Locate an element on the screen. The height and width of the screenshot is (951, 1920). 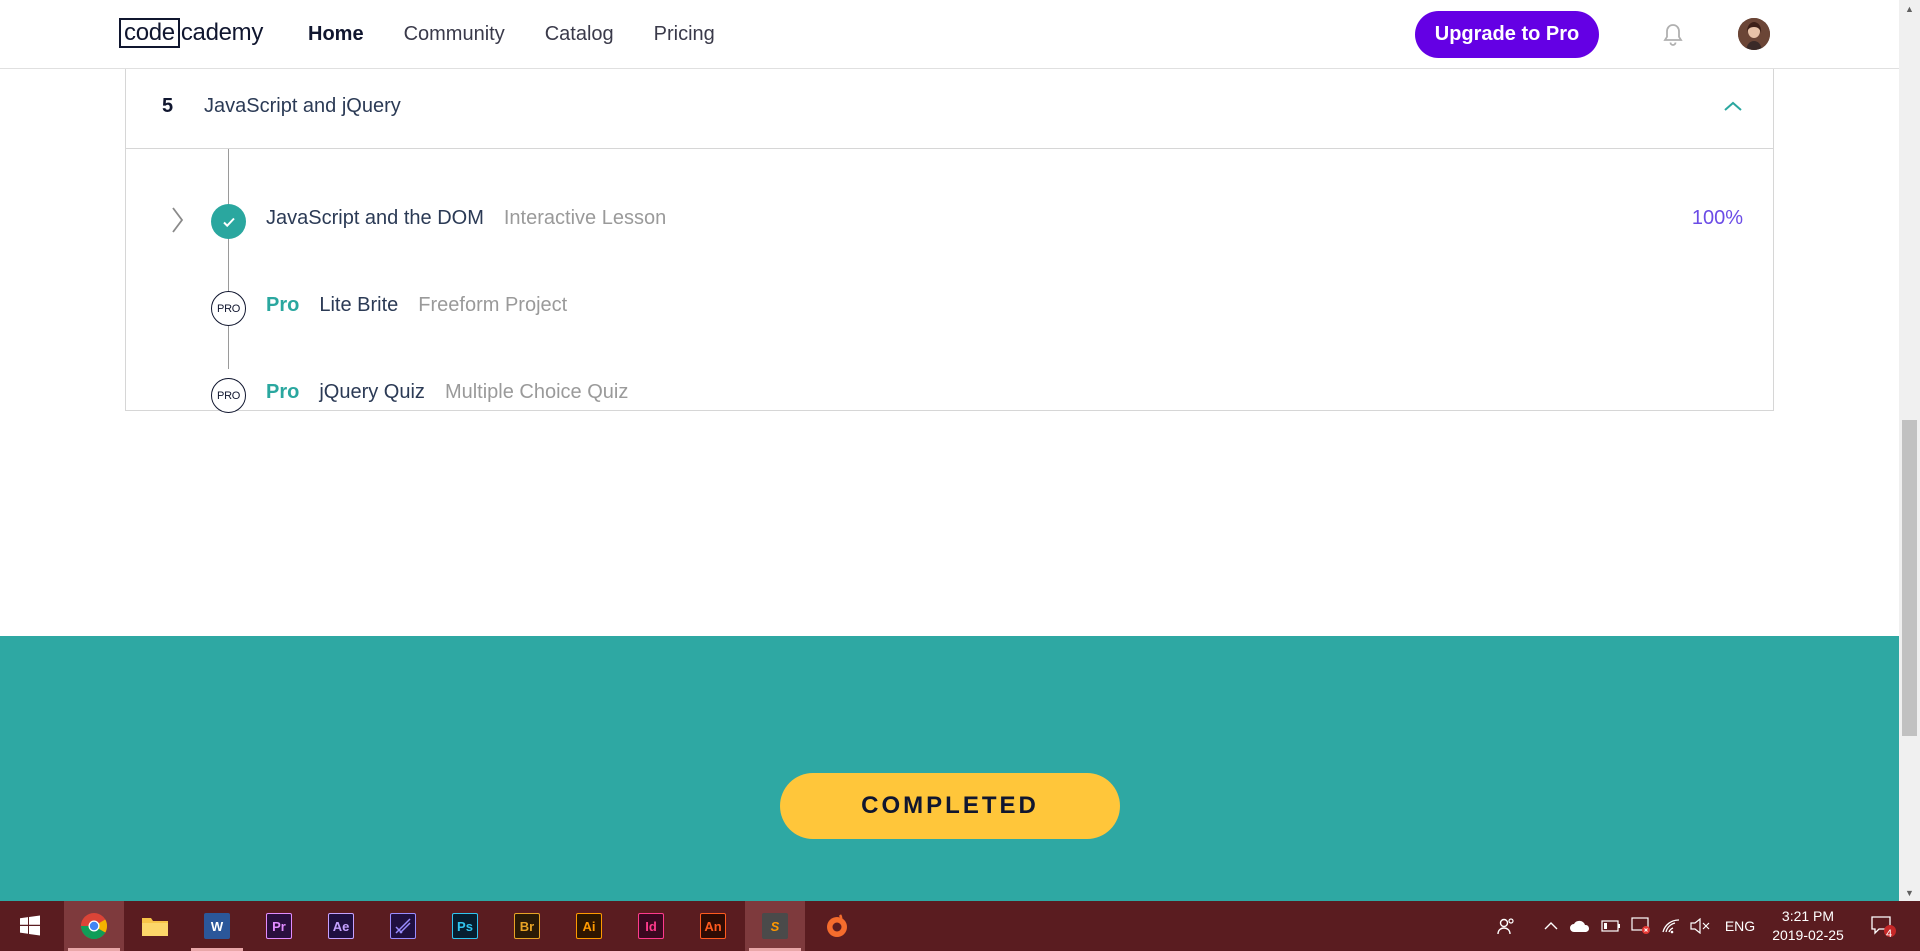
module-header: 5 JavaScript and jQuery is located at coordinates (949, 109).